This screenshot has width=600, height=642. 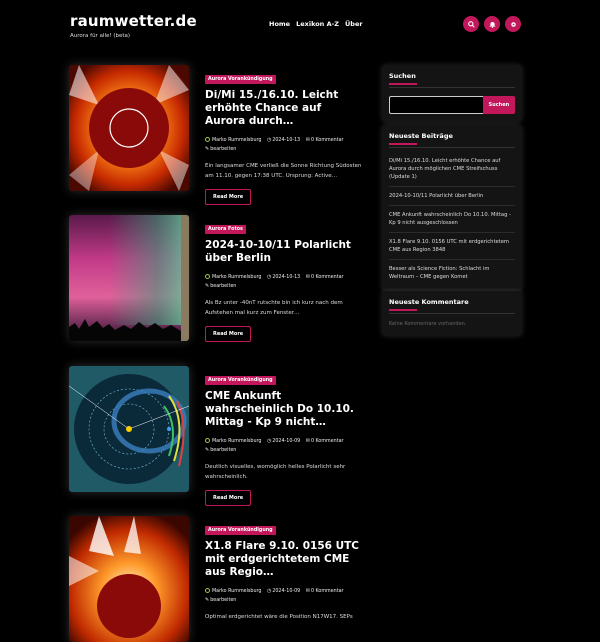 I want to click on nav-item-home: Home, so click(x=279, y=24).